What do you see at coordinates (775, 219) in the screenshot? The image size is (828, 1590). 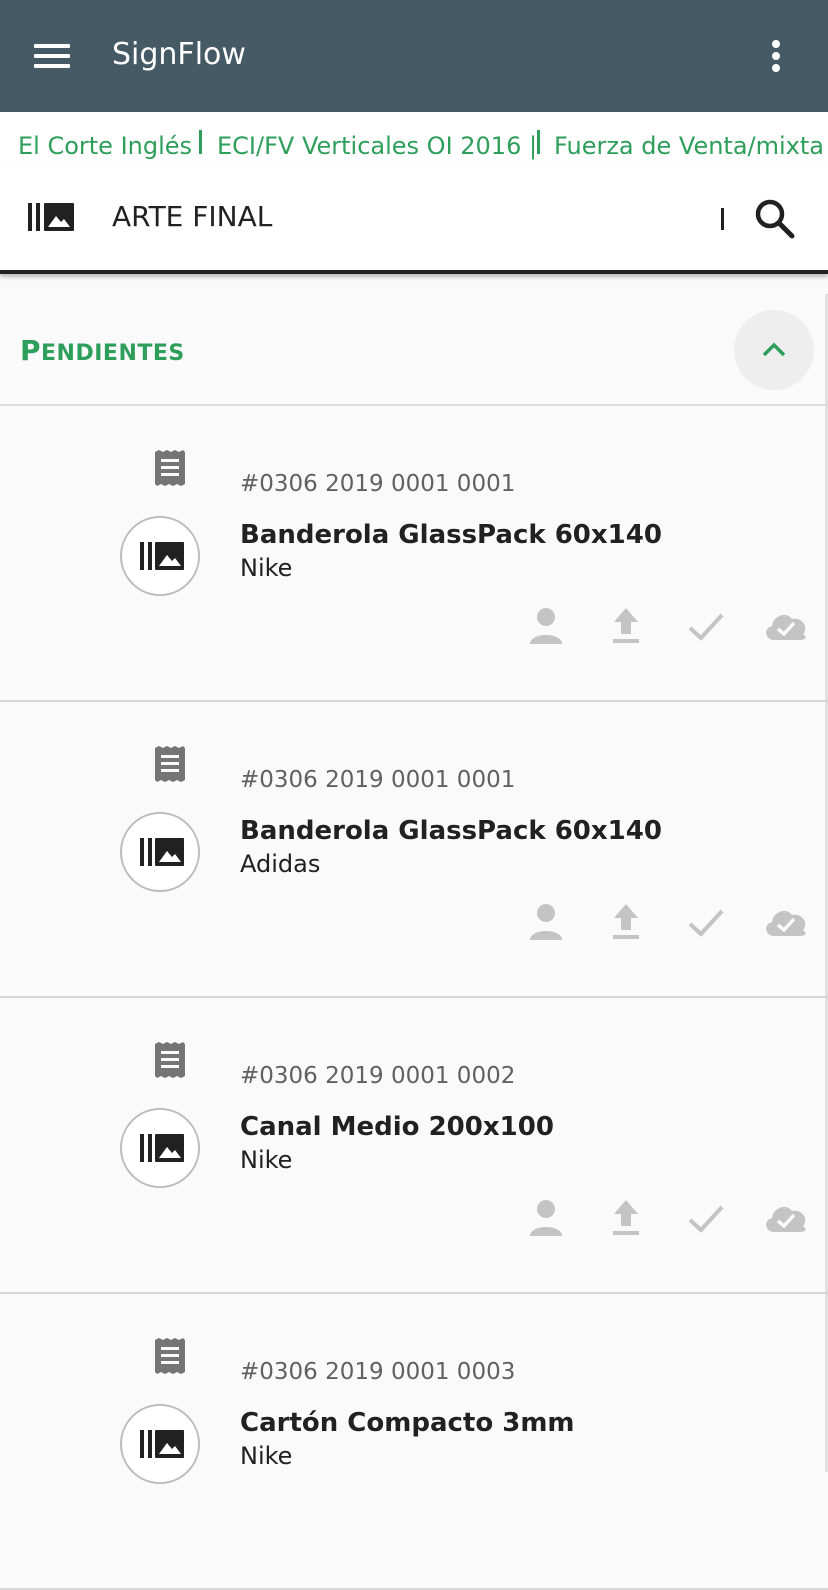 I see `search-icon` at bounding box center [775, 219].